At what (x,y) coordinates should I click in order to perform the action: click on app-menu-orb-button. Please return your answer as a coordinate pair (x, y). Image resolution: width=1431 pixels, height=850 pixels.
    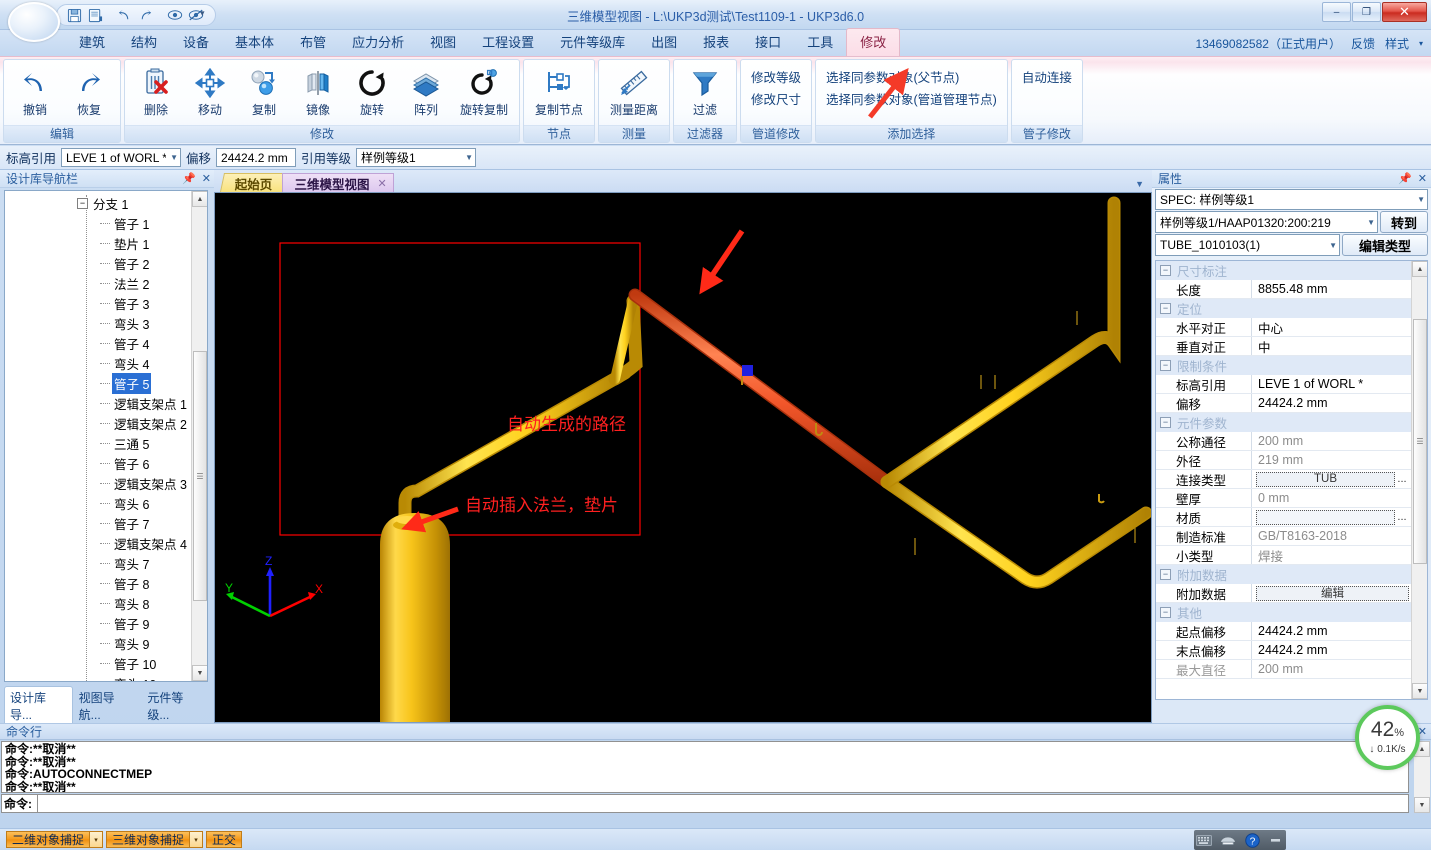
    Looking at the image, I should click on (34, 22).